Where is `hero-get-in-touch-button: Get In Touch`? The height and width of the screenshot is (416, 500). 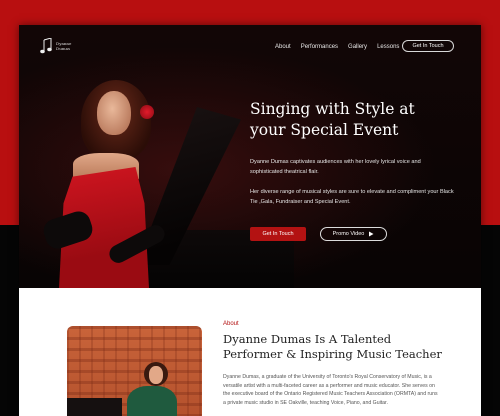 hero-get-in-touch-button: Get In Touch is located at coordinates (278, 234).